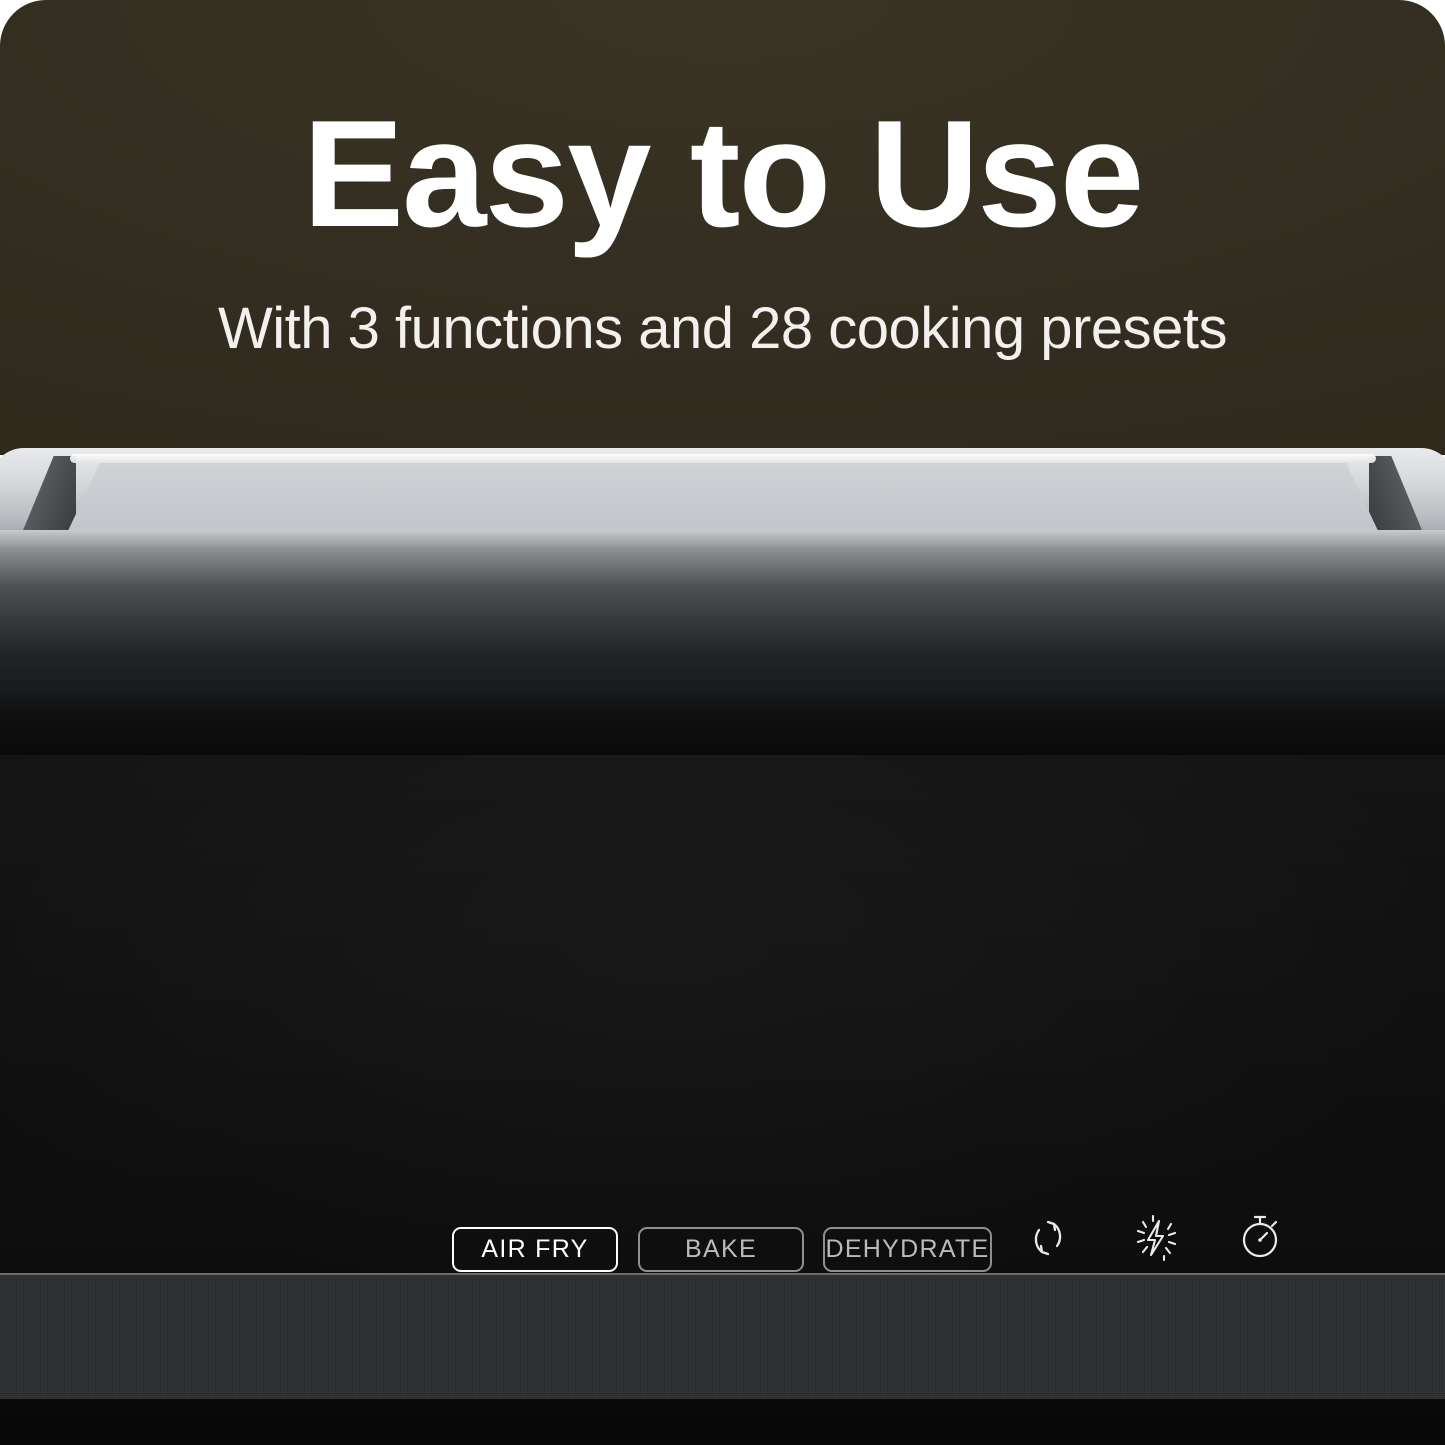 Image resolution: width=1445 pixels, height=1445 pixels. I want to click on mode-button-dehydrate: DEHYDRATE, so click(907, 1249).